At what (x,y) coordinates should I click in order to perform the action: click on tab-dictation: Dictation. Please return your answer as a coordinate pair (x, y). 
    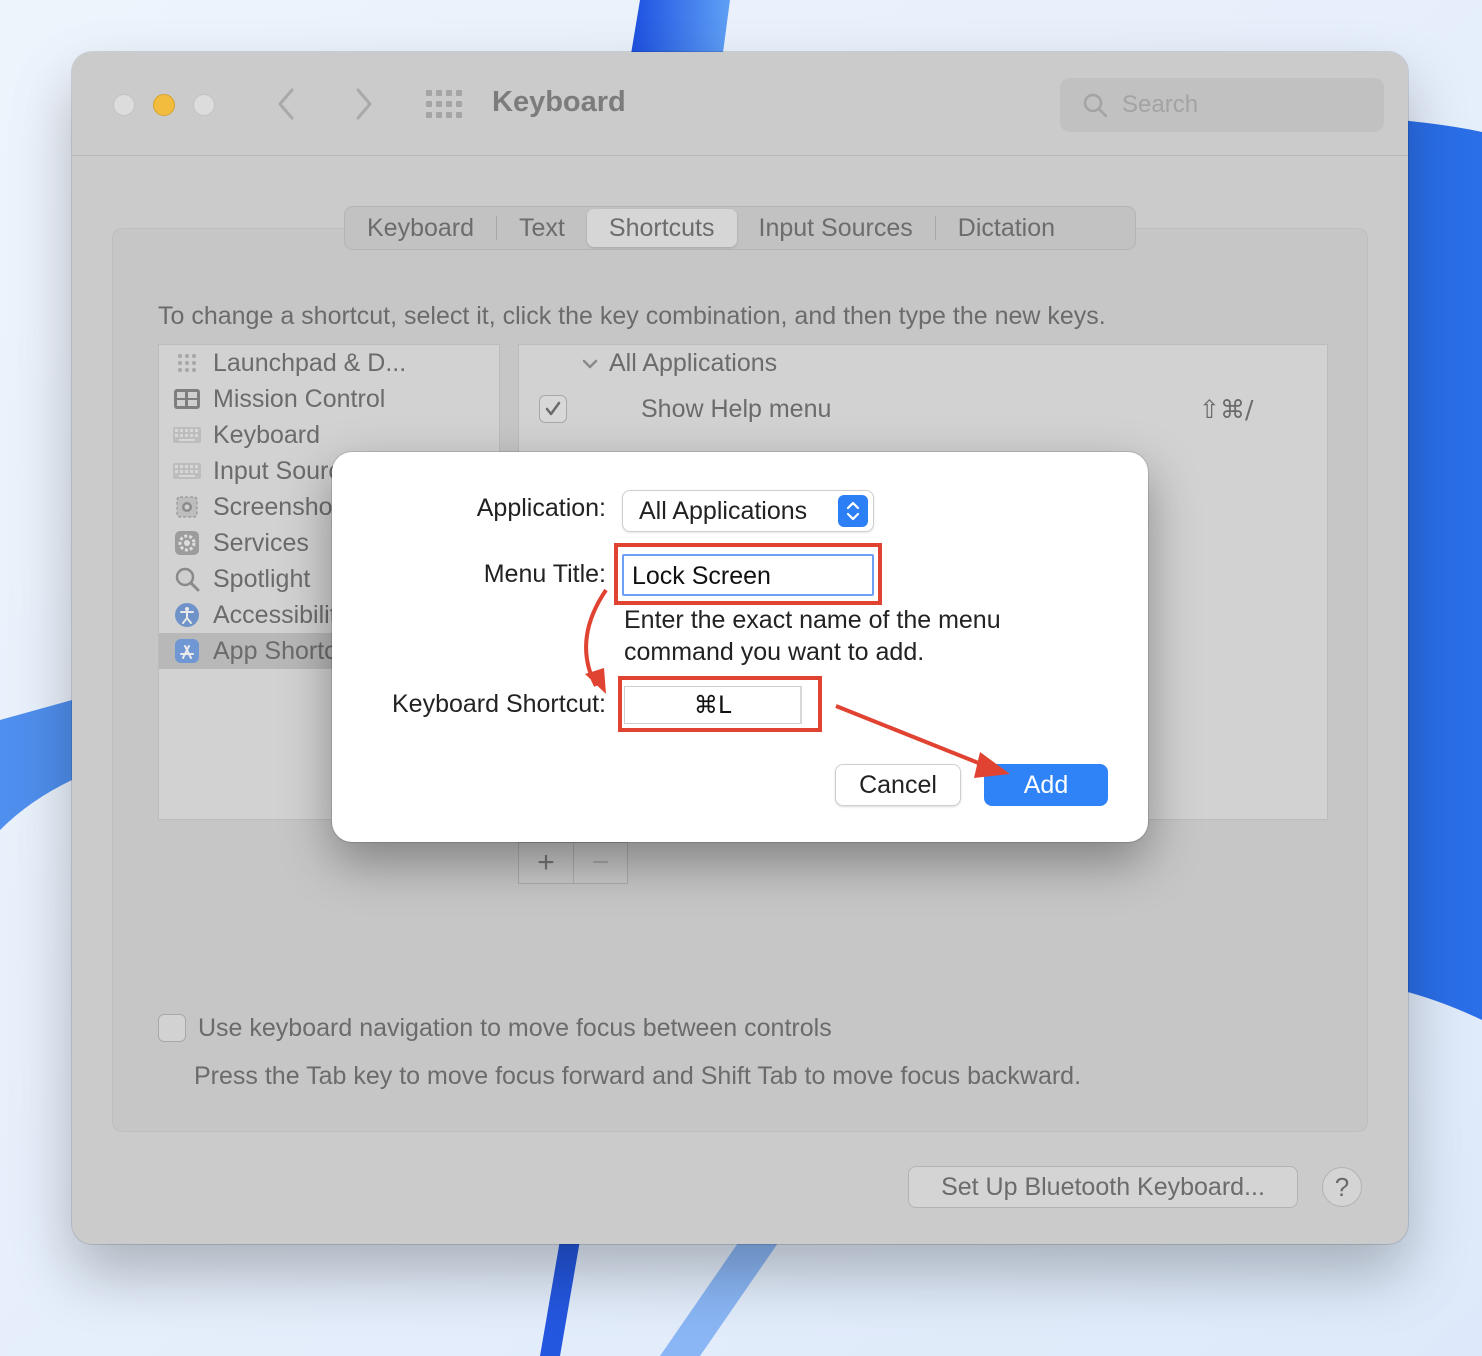
    Looking at the image, I should click on (1006, 228).